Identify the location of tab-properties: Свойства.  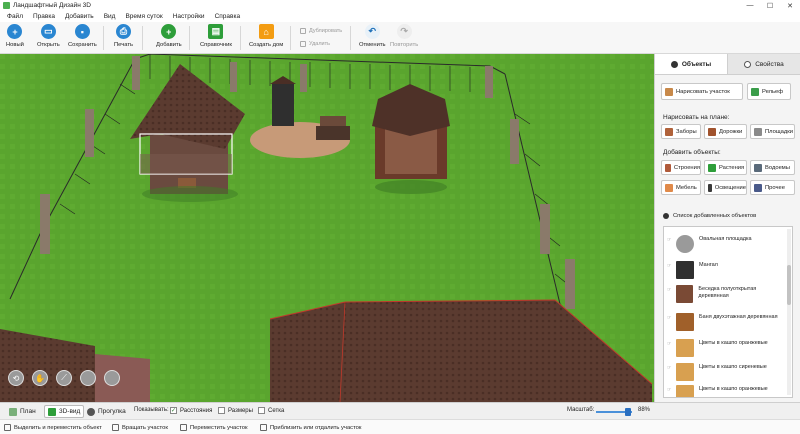
(764, 64).